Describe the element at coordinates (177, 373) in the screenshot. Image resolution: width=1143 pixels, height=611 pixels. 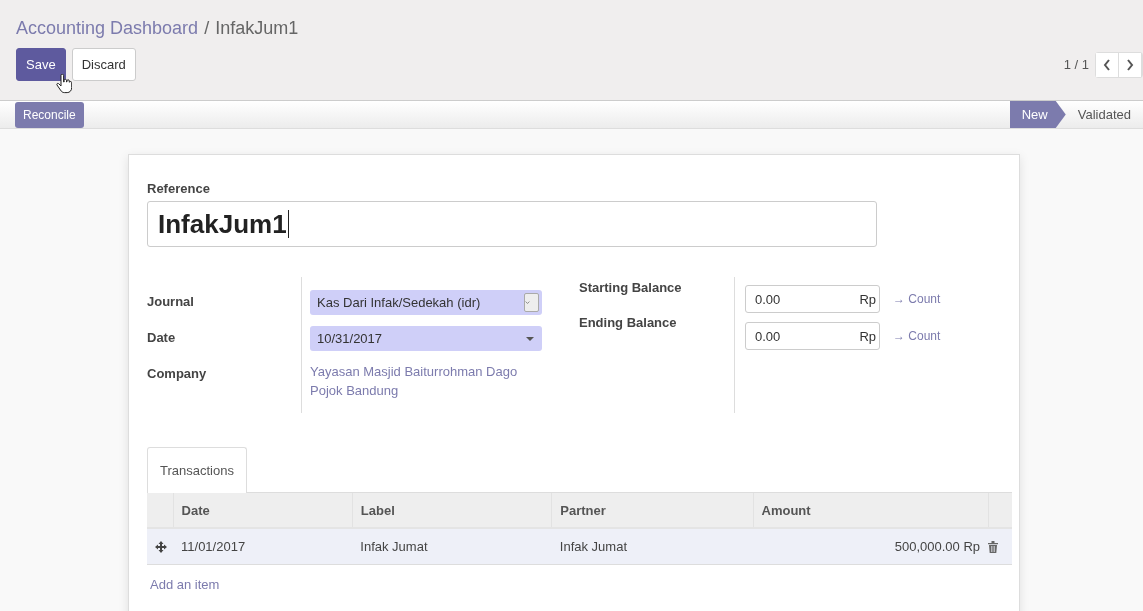
I see `field-label: Company` at that location.